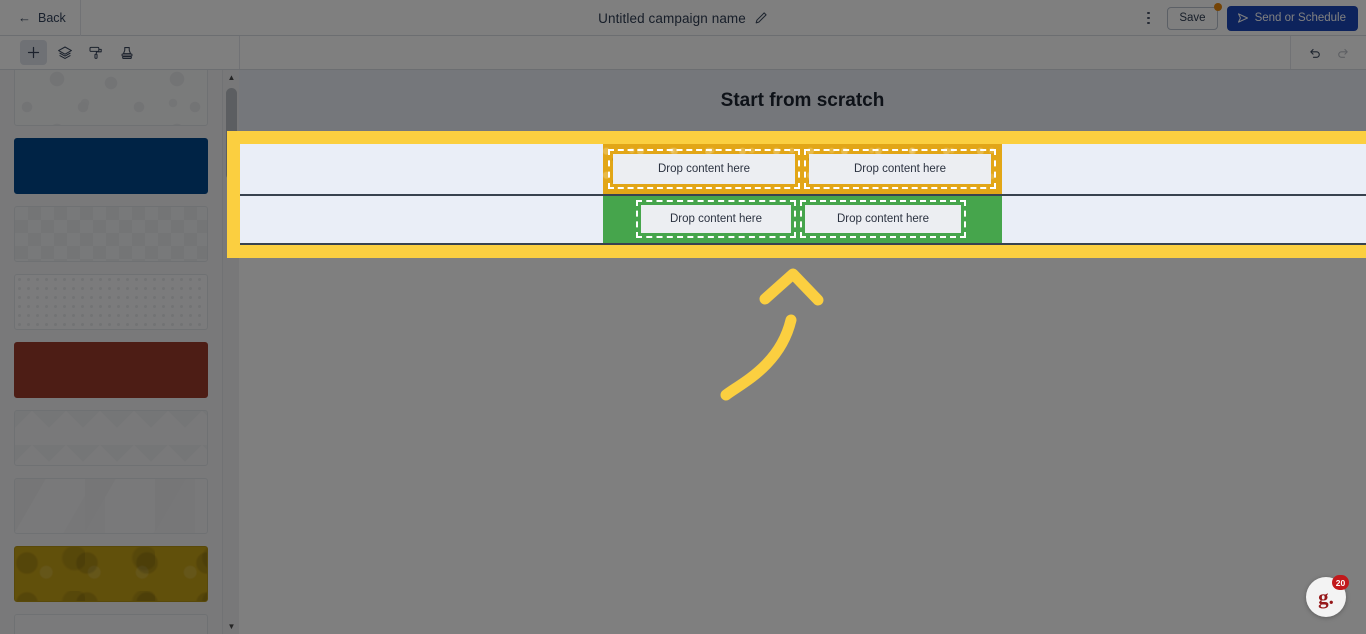 The image size is (1366, 634). What do you see at coordinates (761, 18) in the screenshot?
I see `pencil-icon` at bounding box center [761, 18].